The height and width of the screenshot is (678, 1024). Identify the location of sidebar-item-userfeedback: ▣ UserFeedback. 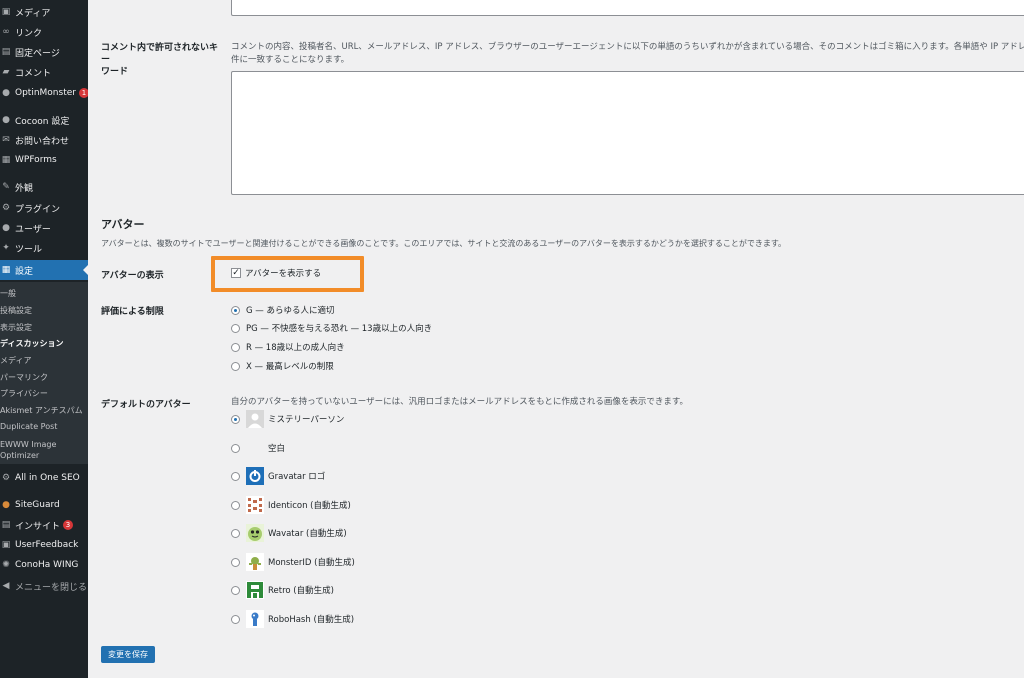
(44, 545).